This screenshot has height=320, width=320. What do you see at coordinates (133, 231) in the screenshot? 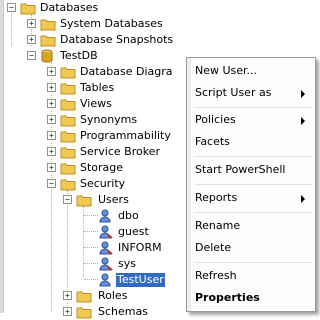
I see `tree-label: guest` at bounding box center [133, 231].